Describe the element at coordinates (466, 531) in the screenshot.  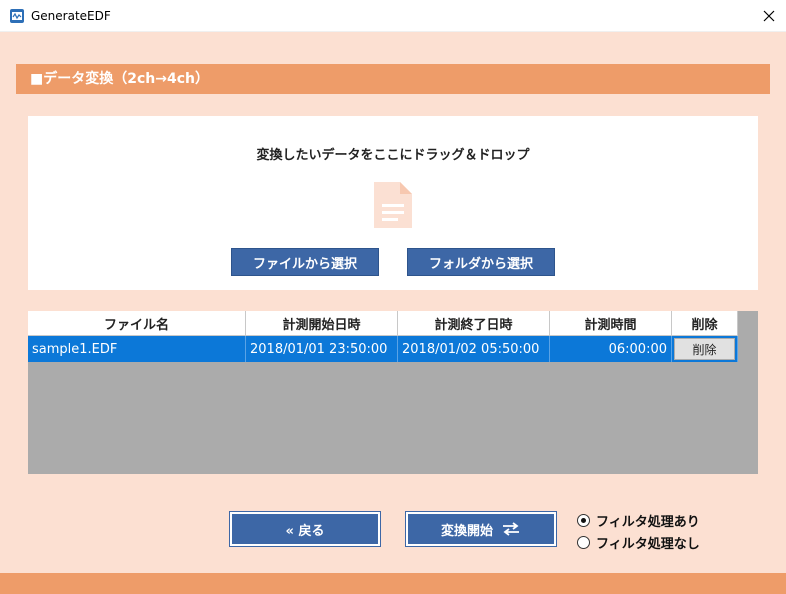
I see `convert-button-label: 変換開始` at that location.